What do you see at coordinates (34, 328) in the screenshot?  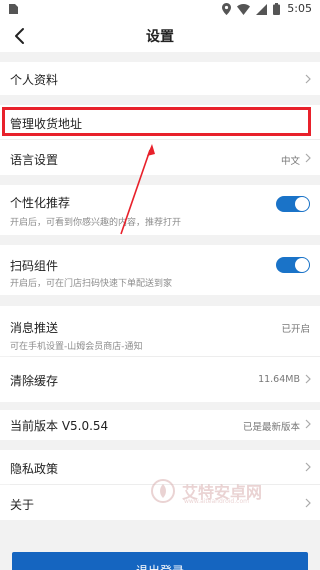 I see `push-label: 消息推送` at bounding box center [34, 328].